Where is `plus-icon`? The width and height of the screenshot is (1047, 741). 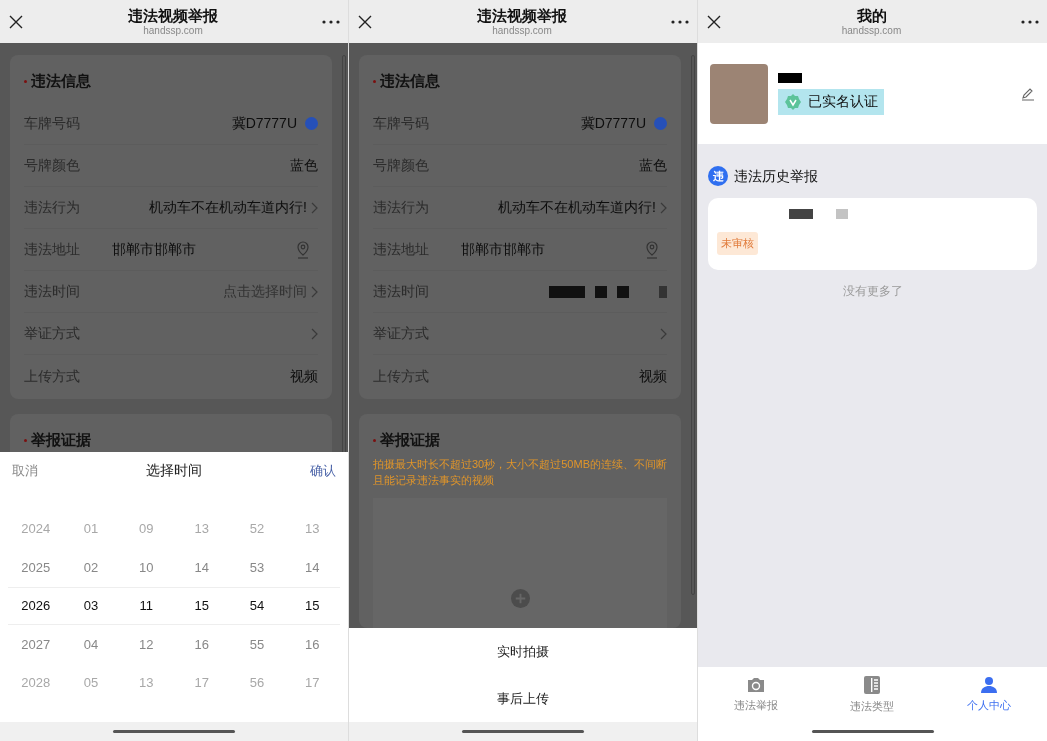 plus-icon is located at coordinates (520, 598).